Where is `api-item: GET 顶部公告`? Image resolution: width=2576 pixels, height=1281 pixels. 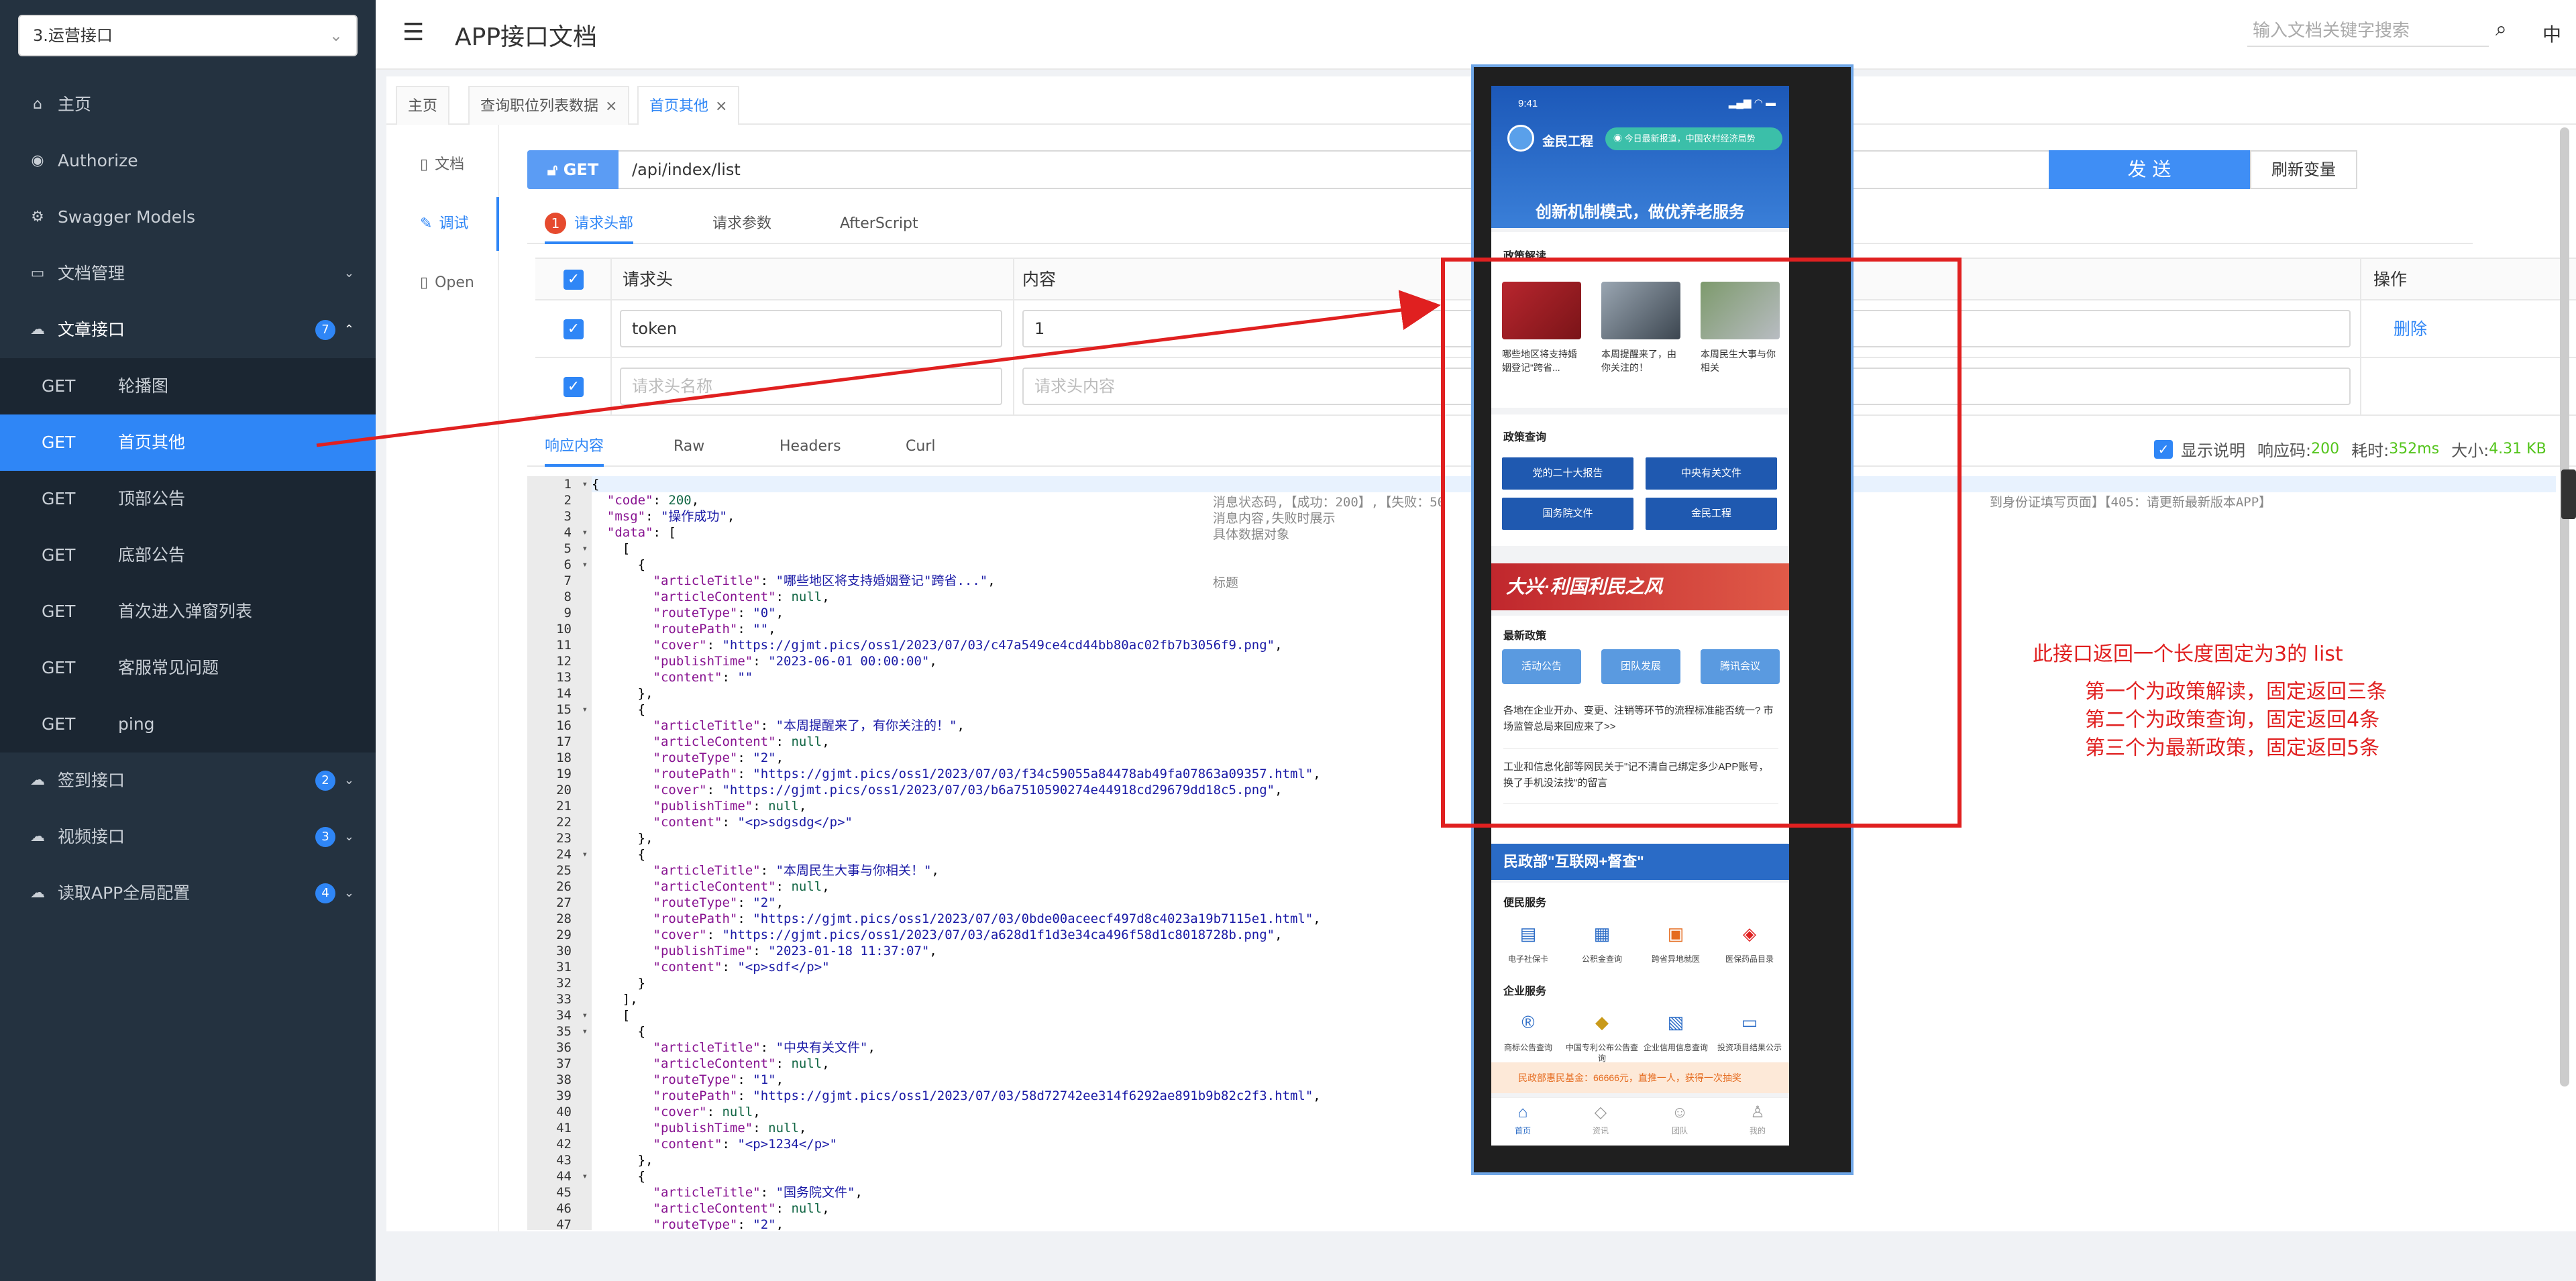 api-item: GET 顶部公告 is located at coordinates (188, 499).